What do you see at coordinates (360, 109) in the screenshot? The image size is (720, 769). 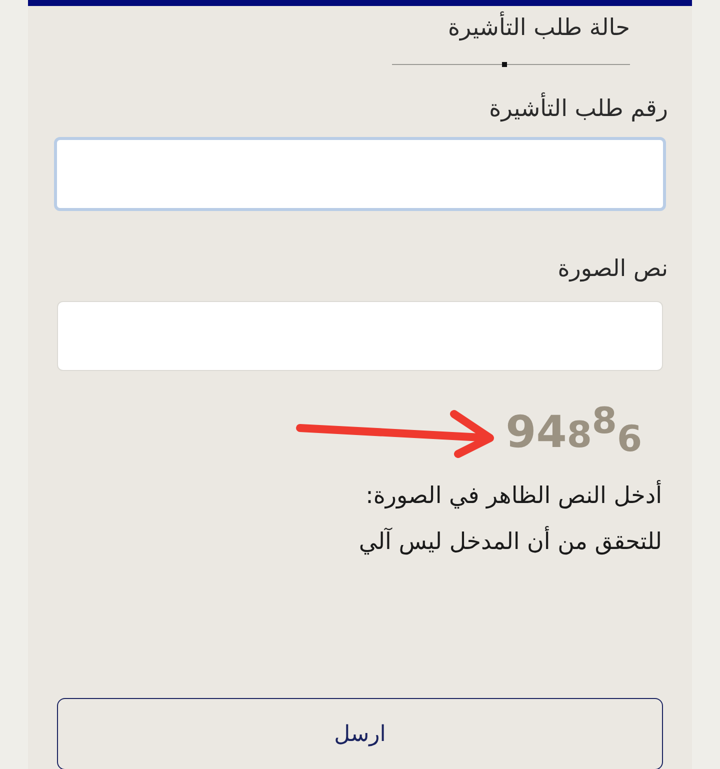 I see `field-label: رقم طلب التأشيرة` at bounding box center [360, 109].